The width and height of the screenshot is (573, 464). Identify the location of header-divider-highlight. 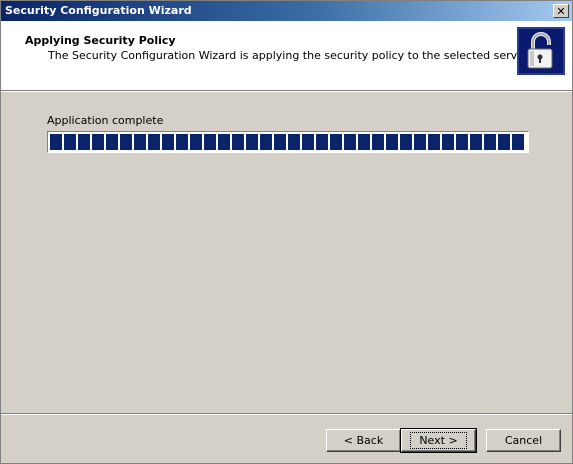
(286, 91).